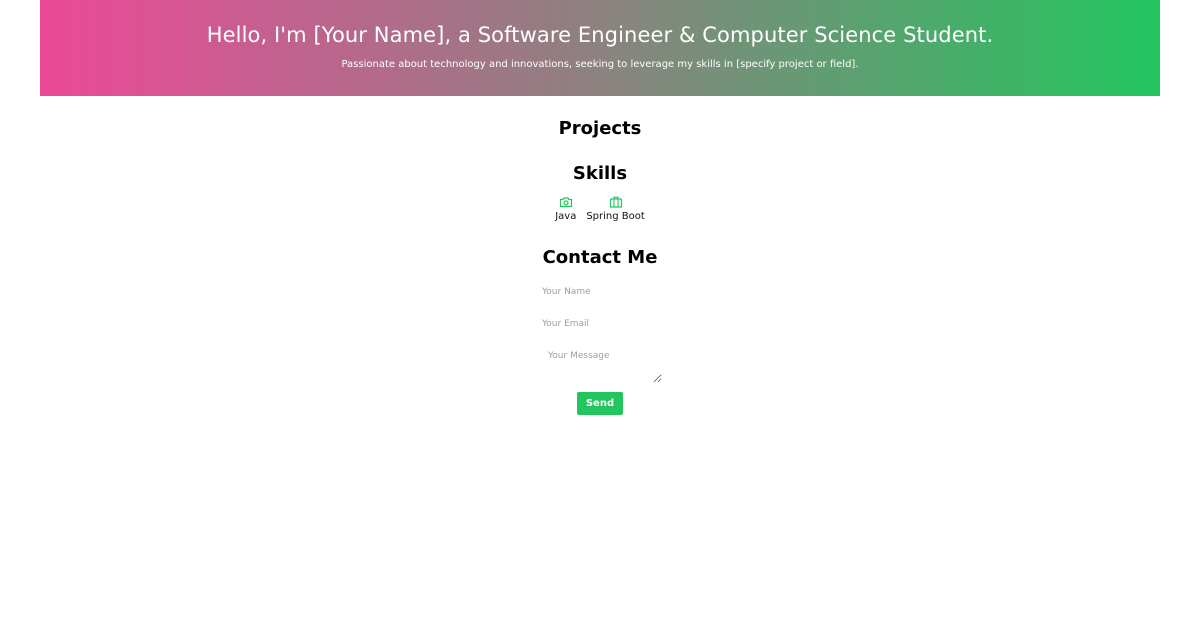  Describe the element at coordinates (600, 403) in the screenshot. I see `send-button: Send` at that location.